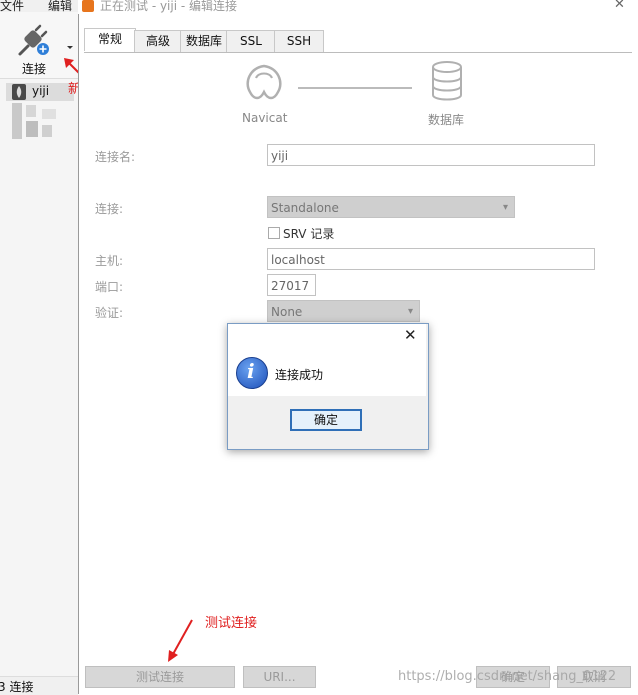  Describe the element at coordinates (274, 233) in the screenshot. I see `srv-record-checkbox` at that location.